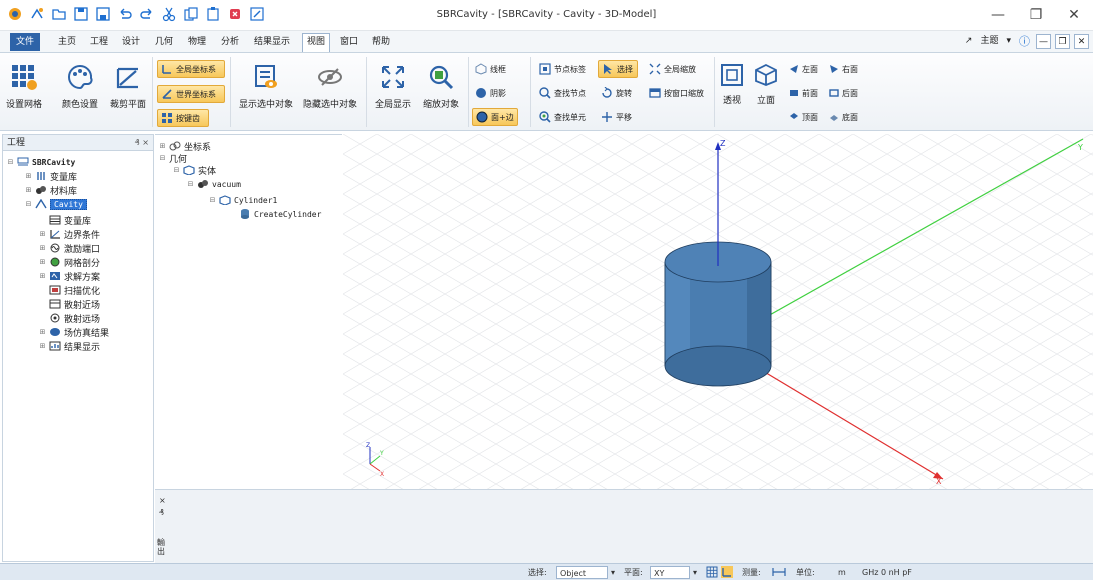 Image resolution: width=1093 pixels, height=580 pixels. What do you see at coordinates (161, 512) in the screenshot?
I see `output-pin-button: ₰` at bounding box center [161, 512].